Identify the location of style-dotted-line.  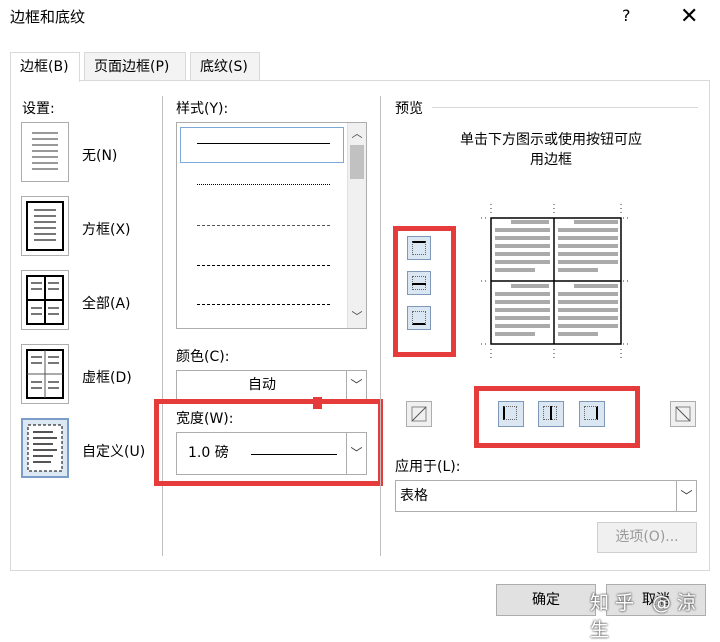
(263, 184).